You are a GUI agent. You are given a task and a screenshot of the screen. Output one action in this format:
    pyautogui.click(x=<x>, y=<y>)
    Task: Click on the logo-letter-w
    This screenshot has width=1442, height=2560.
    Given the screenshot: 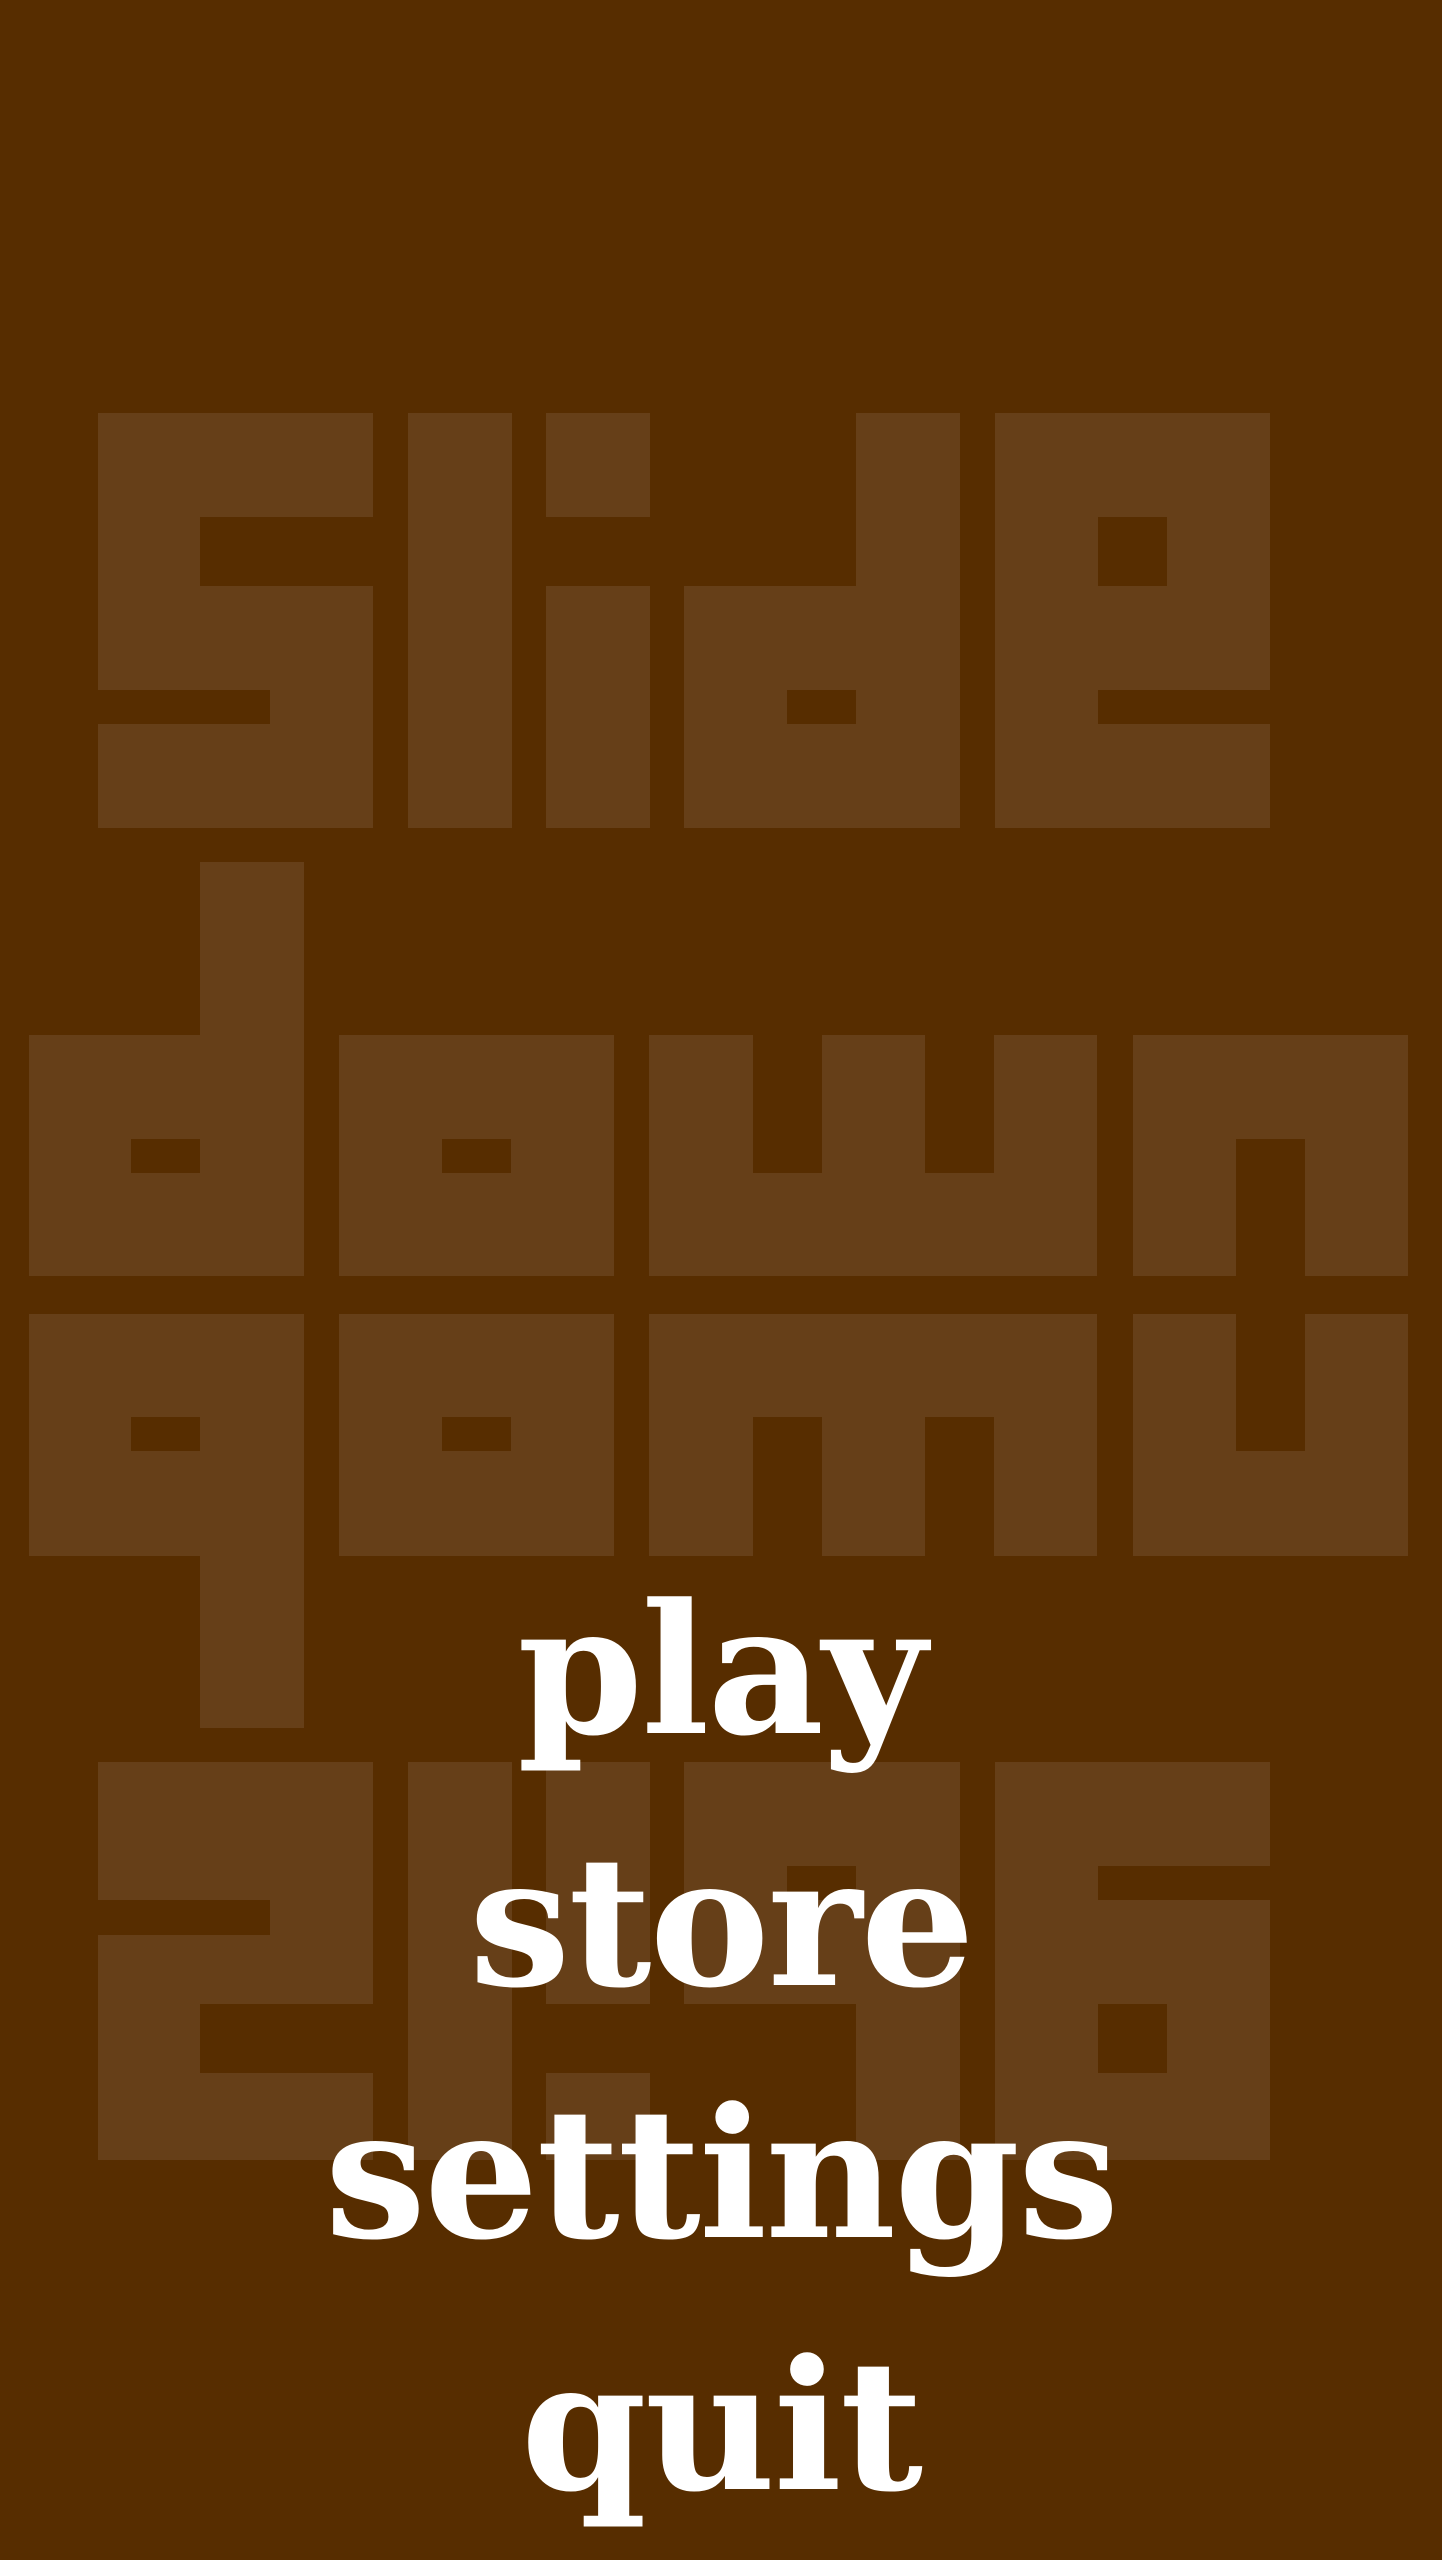 What is the action you would take?
    pyautogui.click(x=873, y=1155)
    